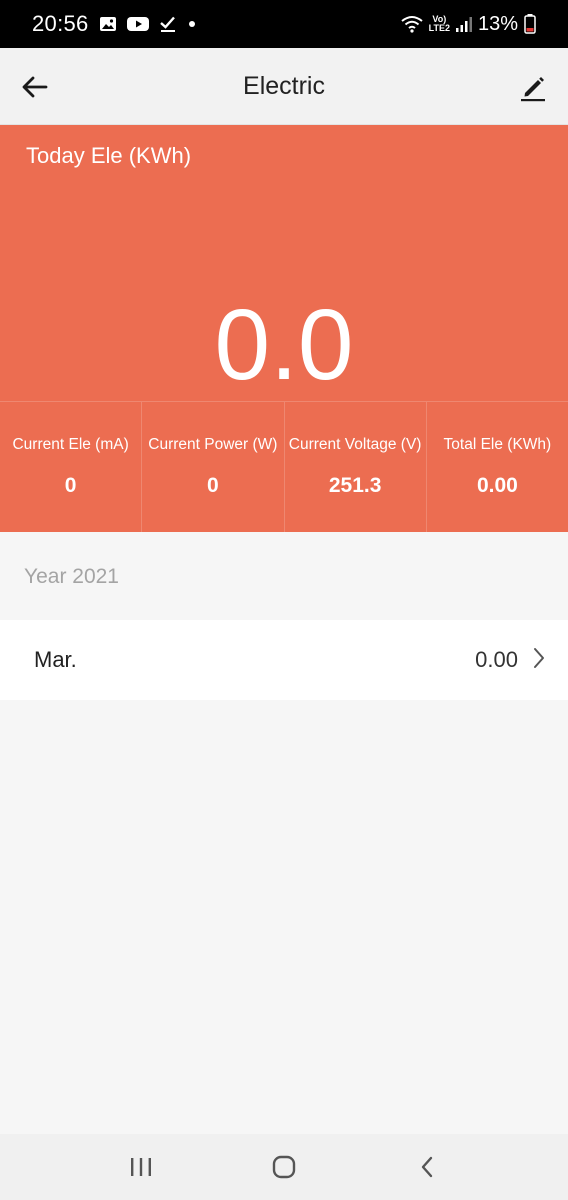 The height and width of the screenshot is (1200, 568). What do you see at coordinates (109, 155) in the screenshot?
I see `today-ele-label: Today Ele (KWh)` at bounding box center [109, 155].